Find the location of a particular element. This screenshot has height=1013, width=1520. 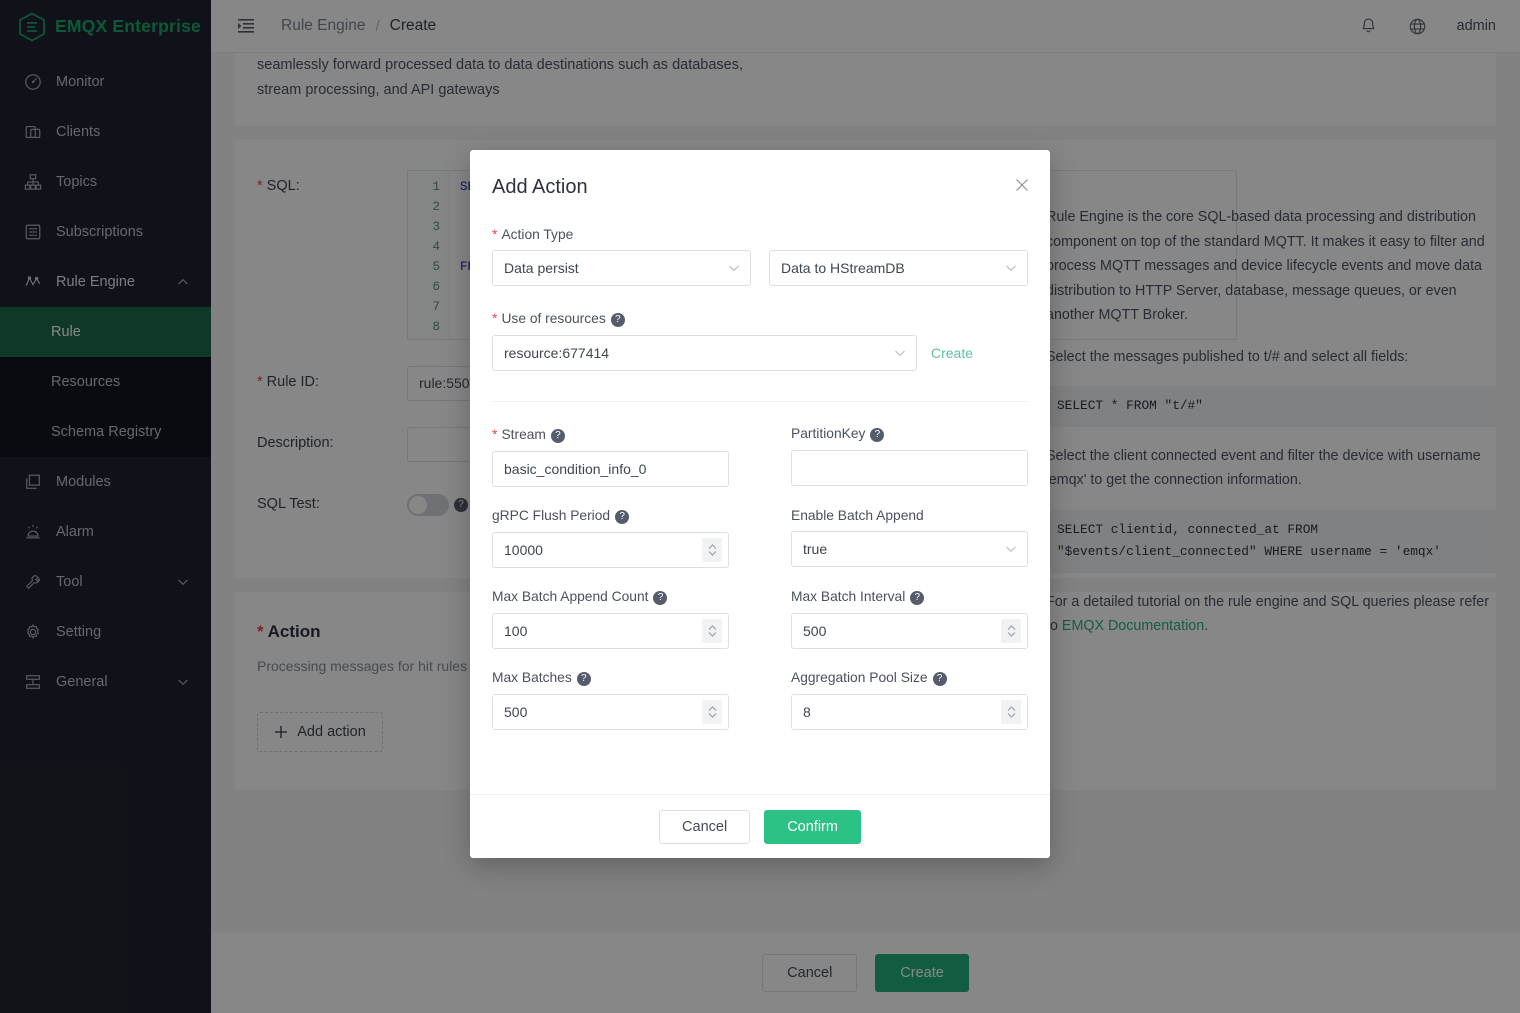

field-label-text: PartitionKey is located at coordinates (828, 433).